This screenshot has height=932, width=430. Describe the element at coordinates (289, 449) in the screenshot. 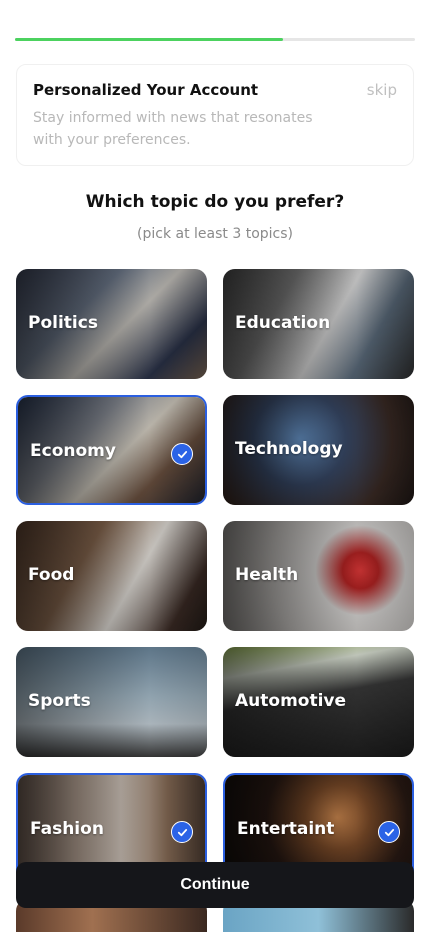

I see `topic-label: Technology` at that location.